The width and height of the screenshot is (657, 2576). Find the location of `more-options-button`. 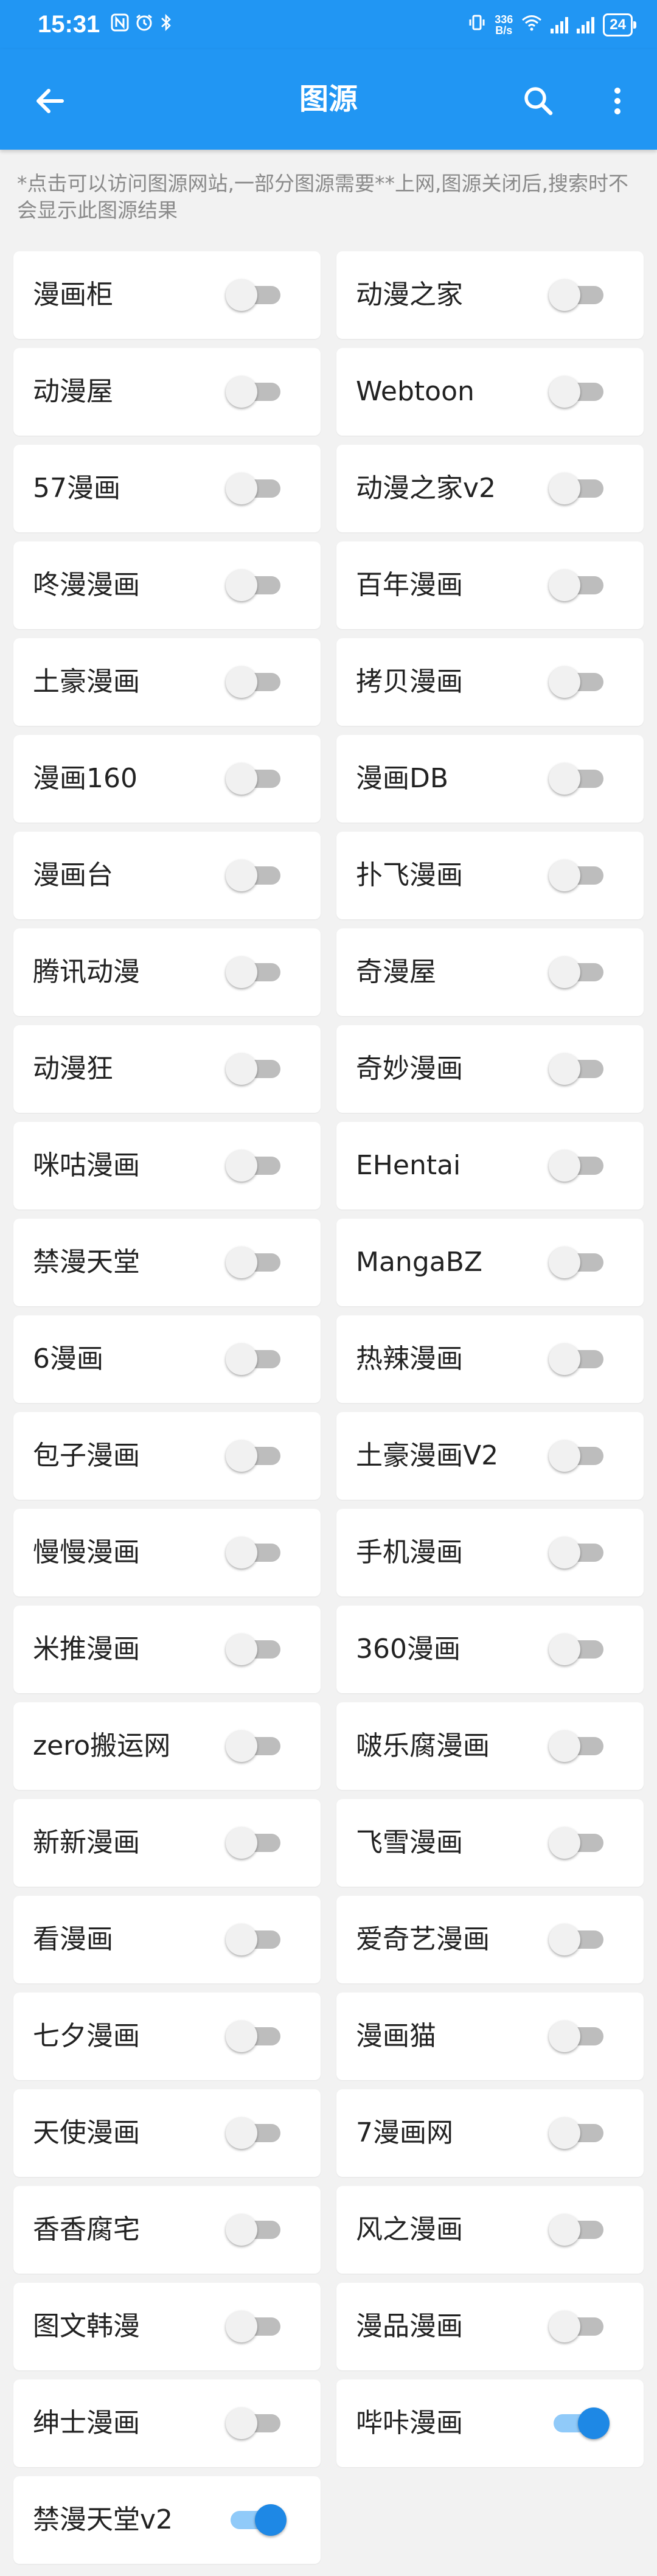

more-options-button is located at coordinates (617, 101).